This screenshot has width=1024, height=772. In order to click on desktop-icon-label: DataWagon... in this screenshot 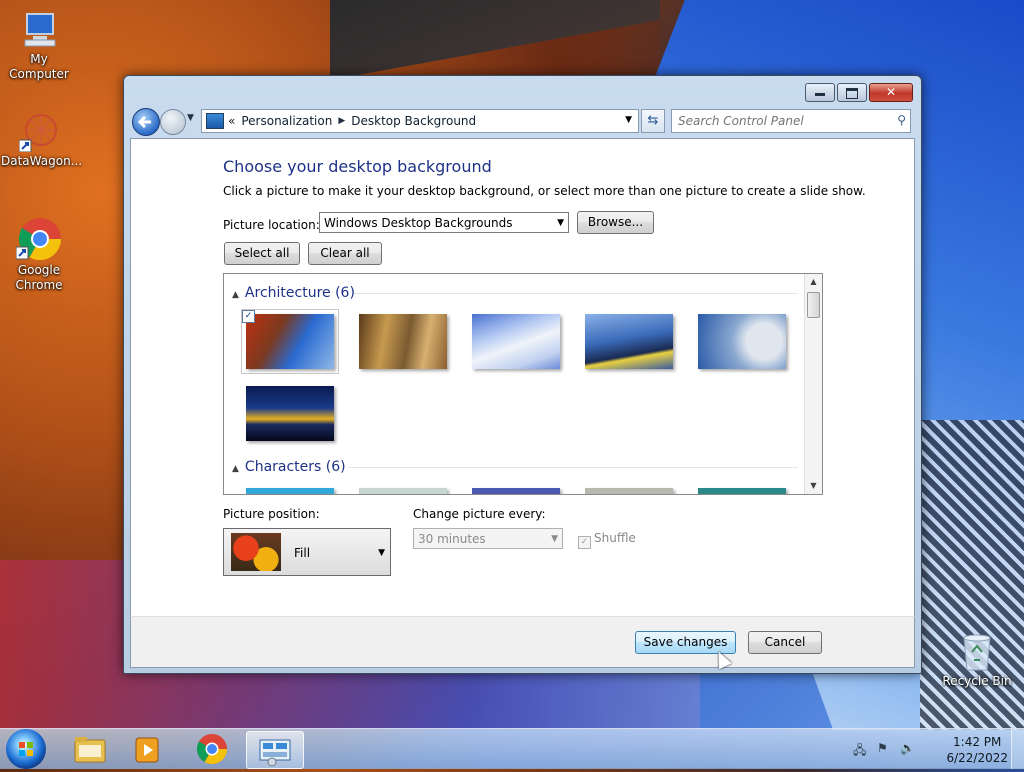, I will do `click(42, 161)`.